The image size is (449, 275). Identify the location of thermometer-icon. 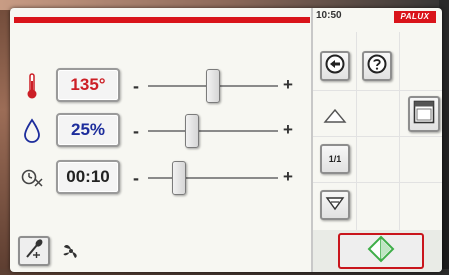
(32, 86).